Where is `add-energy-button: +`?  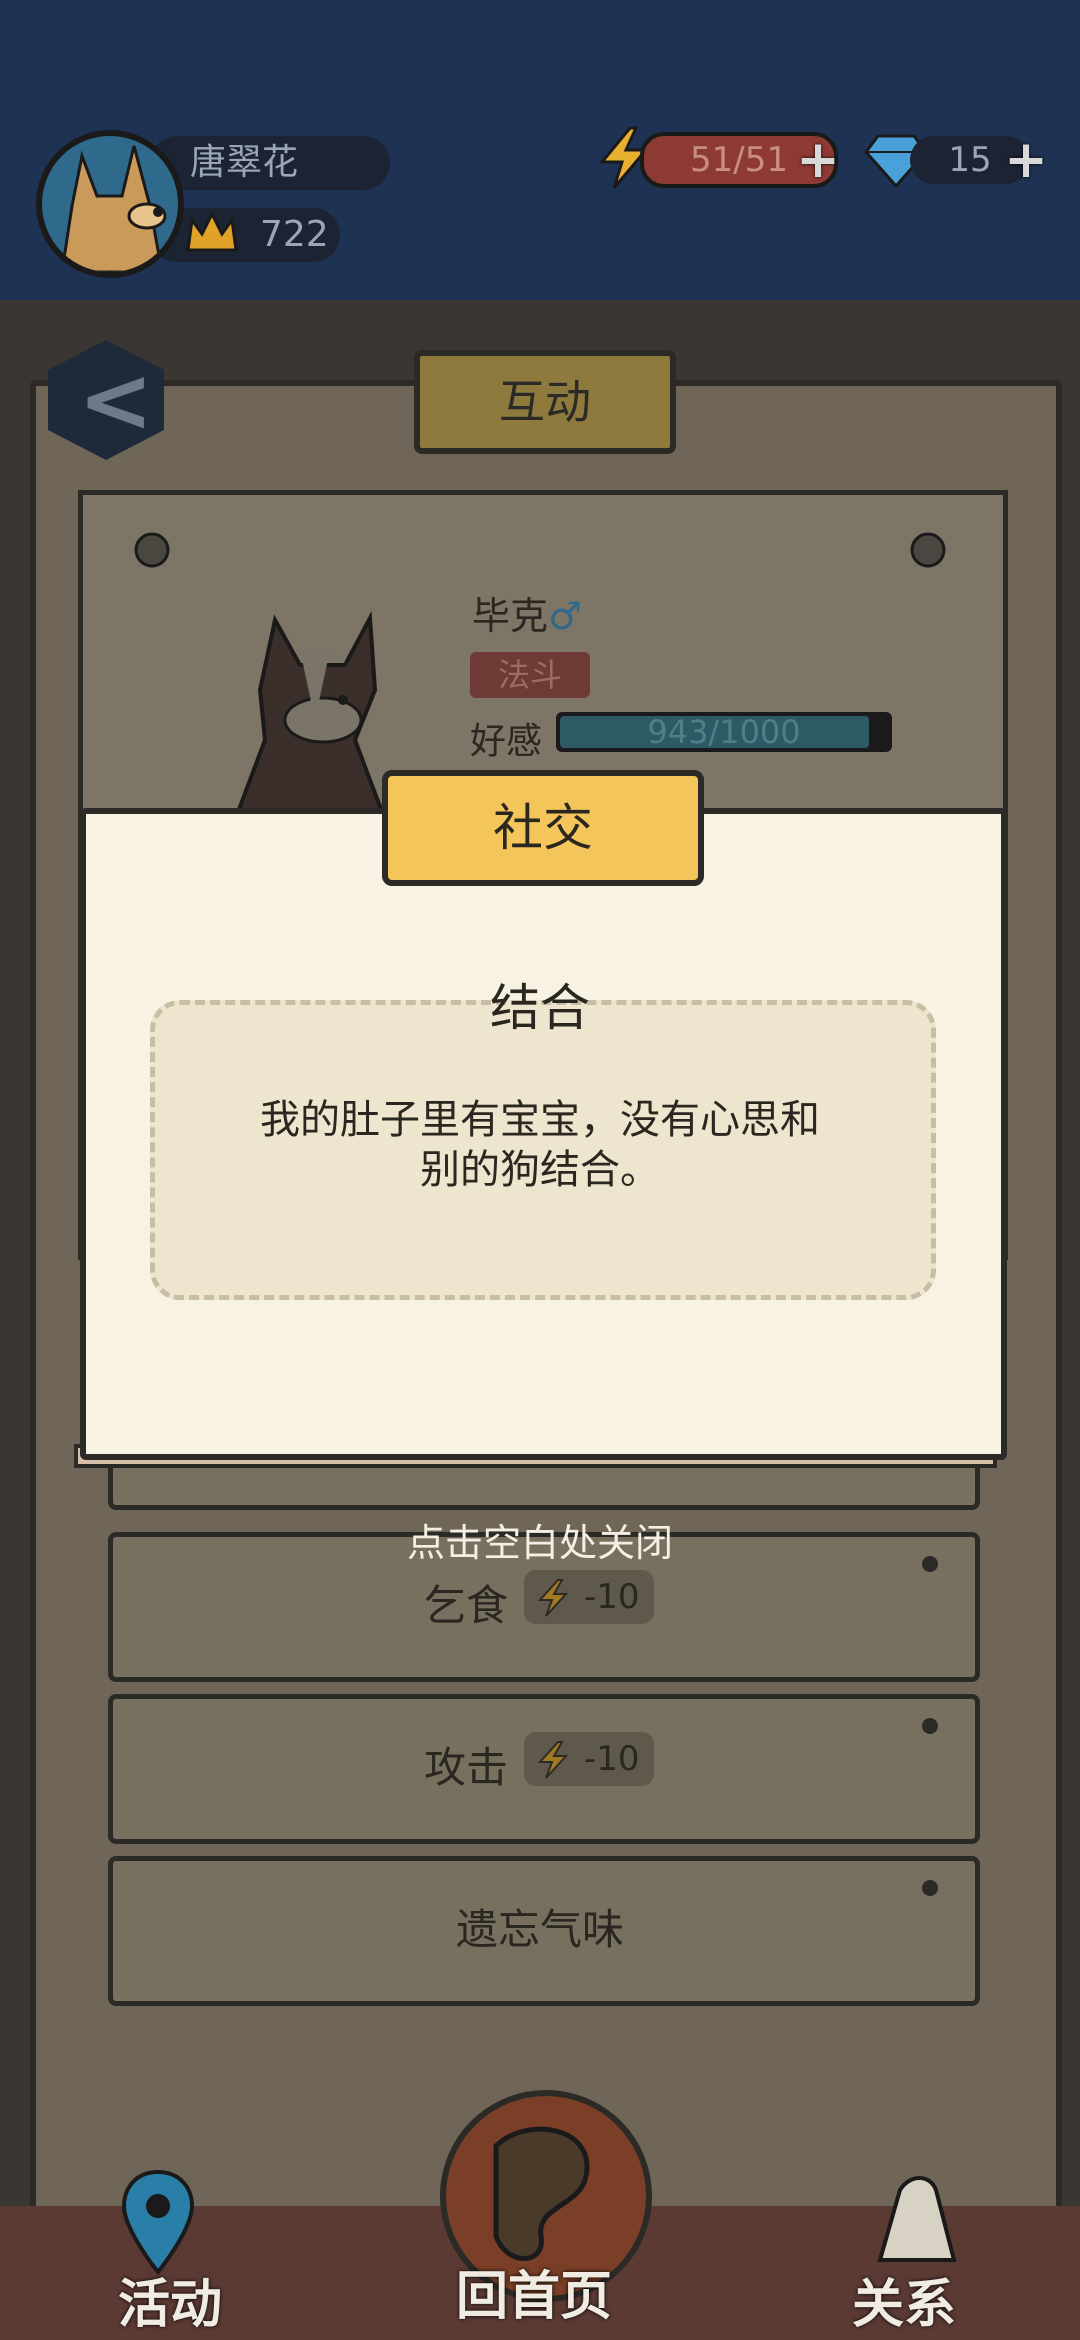
add-energy-button: + is located at coordinates (818, 160).